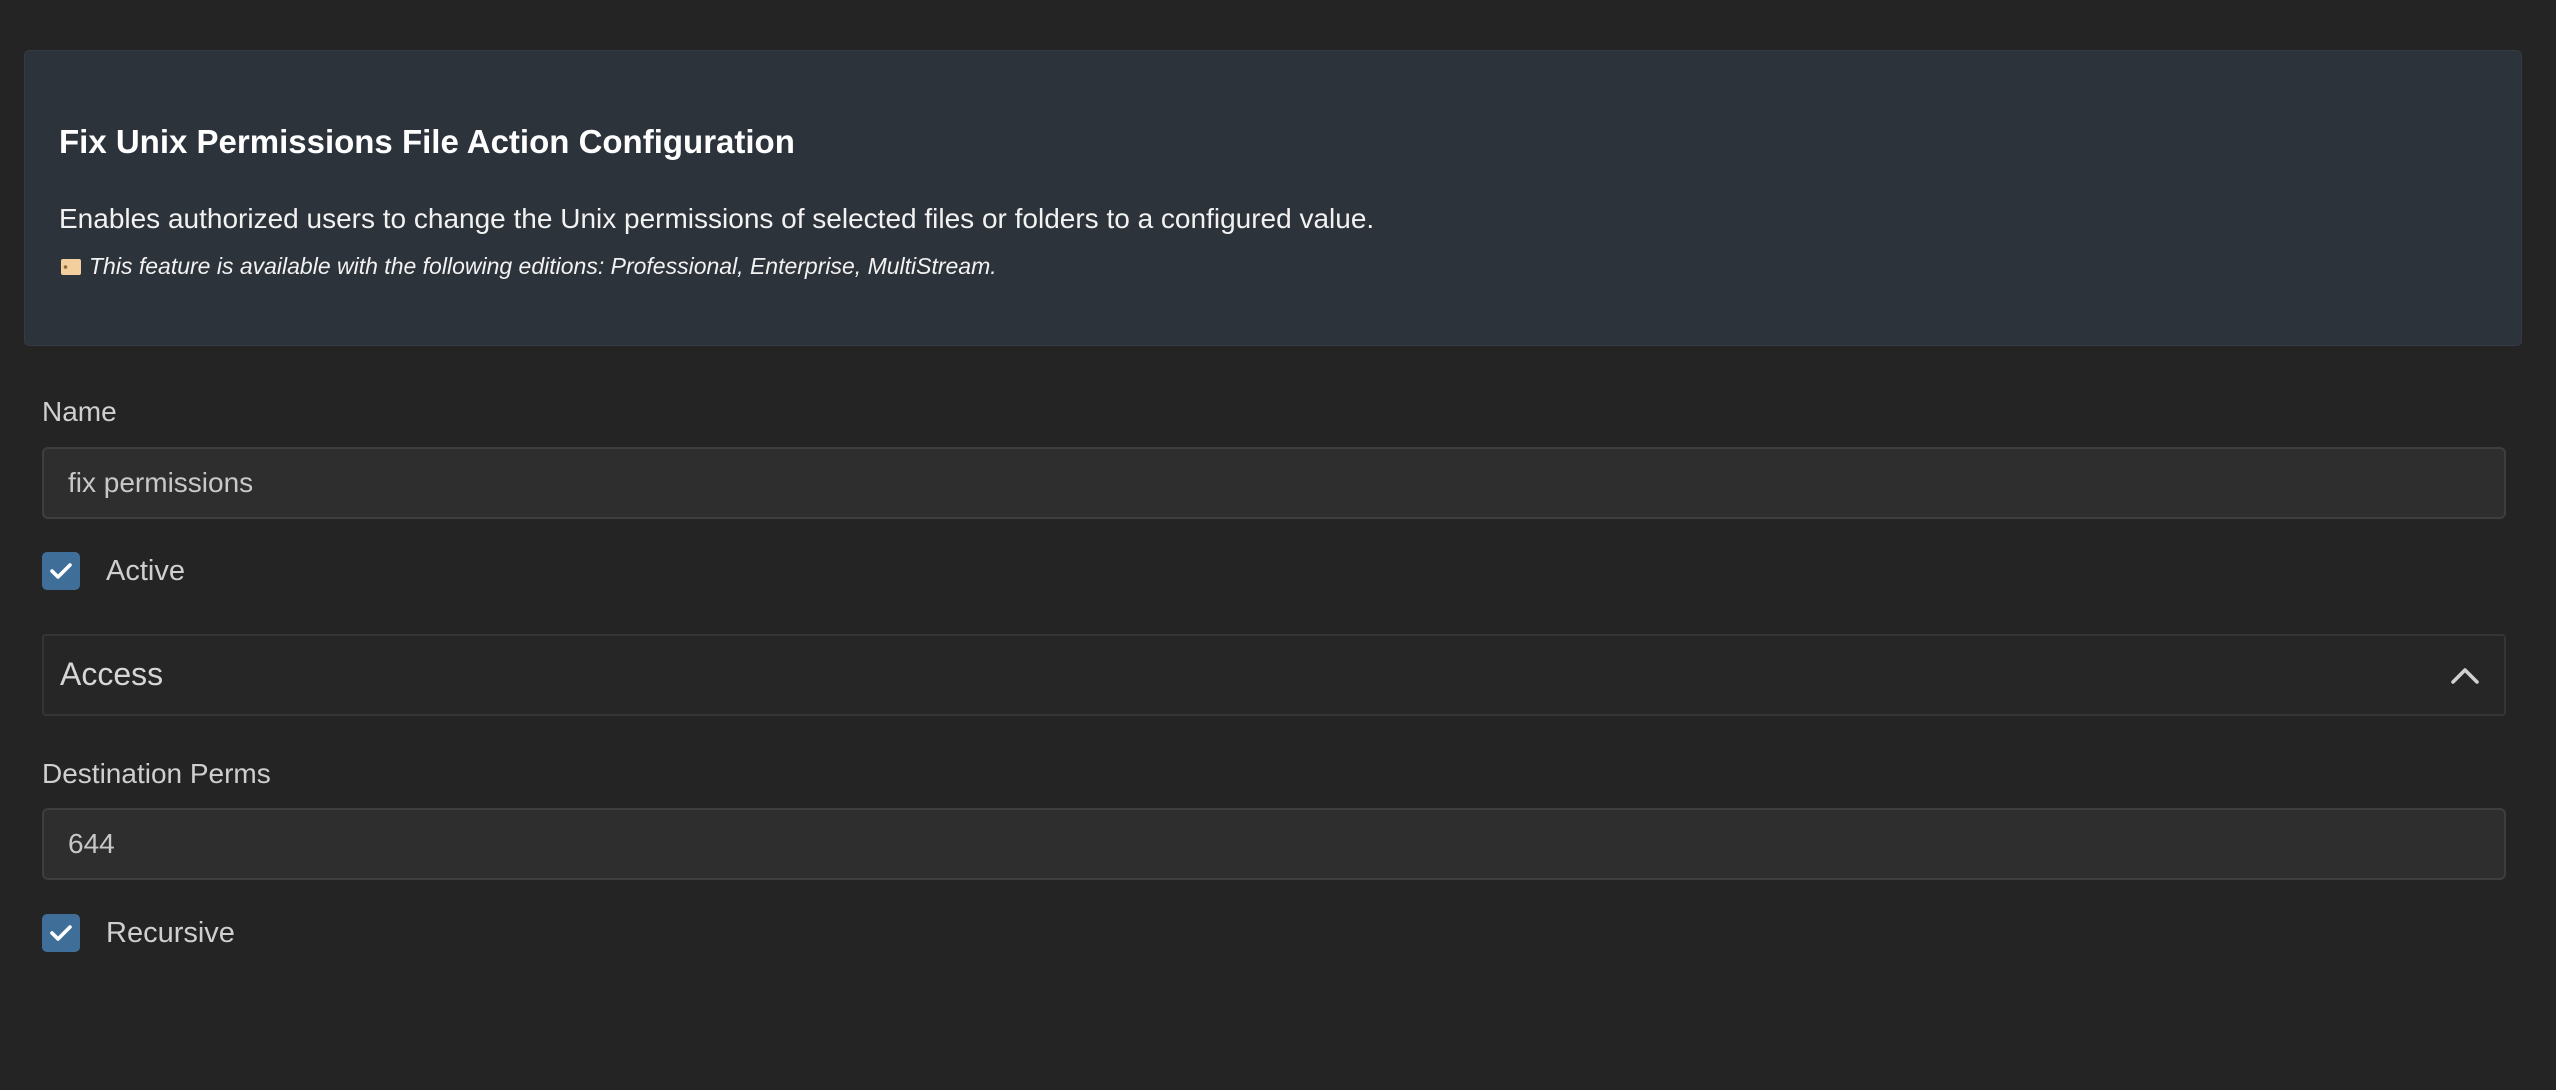 The height and width of the screenshot is (1090, 2556). I want to click on access-section-title: Access, so click(112, 674).